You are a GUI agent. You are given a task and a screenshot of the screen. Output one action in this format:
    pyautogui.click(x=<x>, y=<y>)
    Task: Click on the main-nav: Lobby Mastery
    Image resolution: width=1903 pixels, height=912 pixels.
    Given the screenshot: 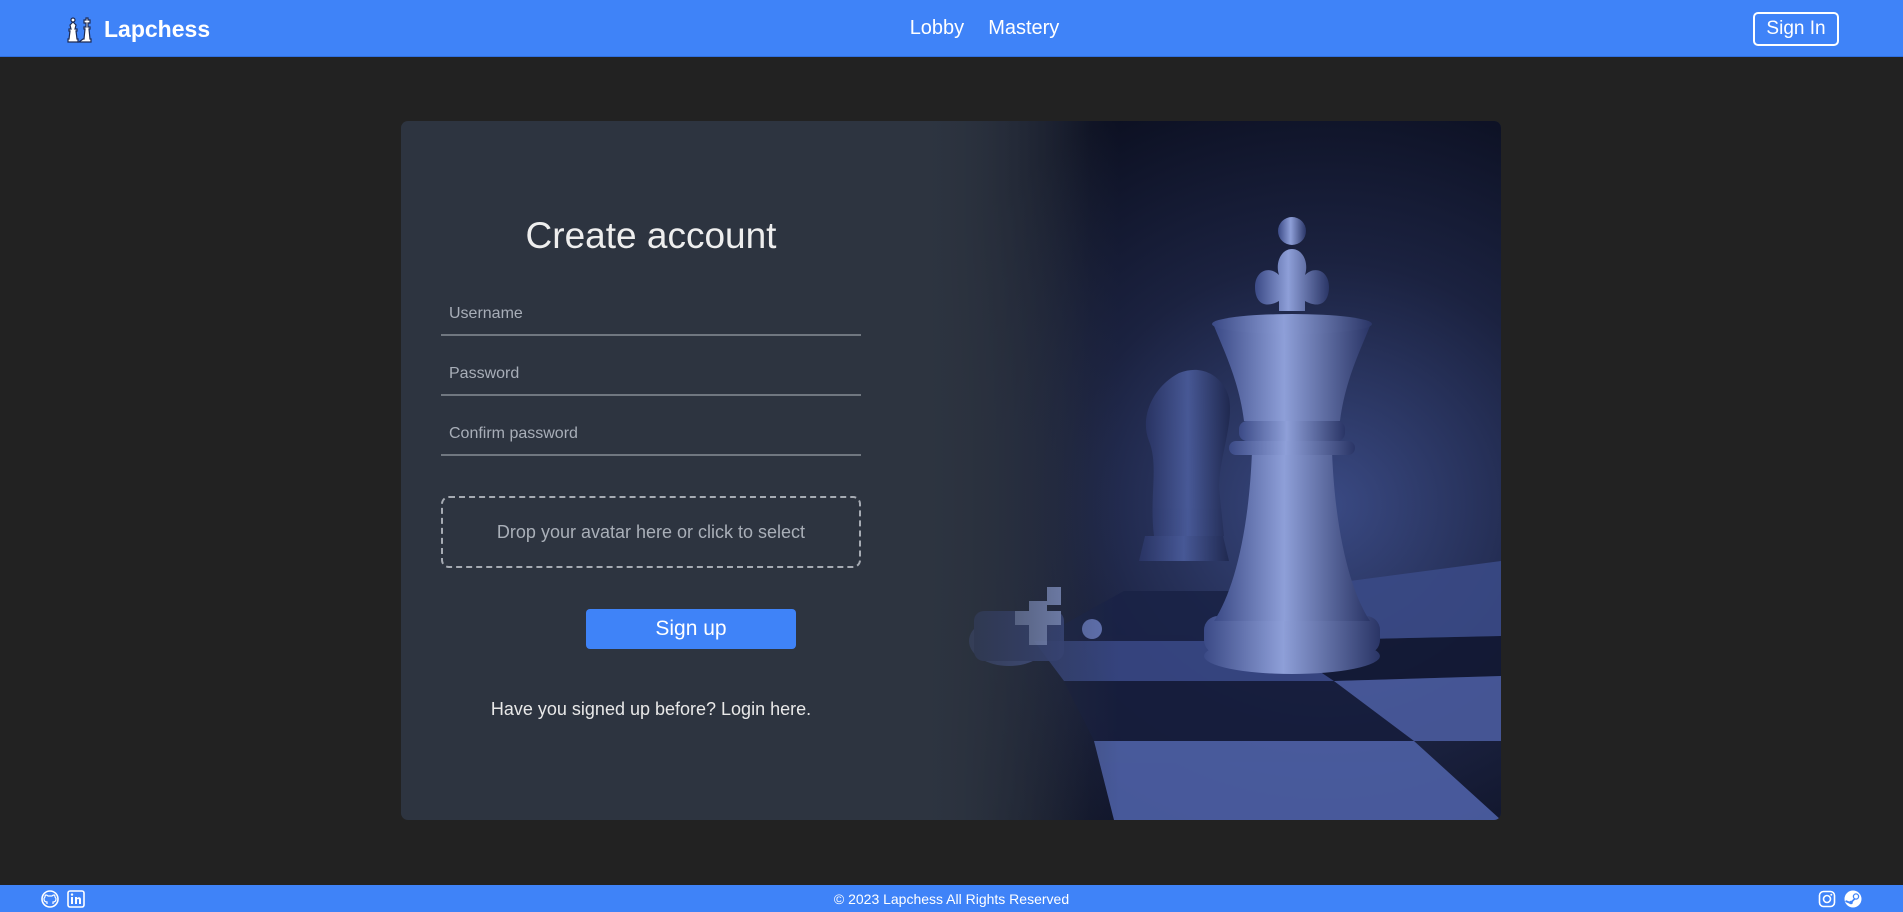 What is the action you would take?
    pyautogui.click(x=951, y=28)
    